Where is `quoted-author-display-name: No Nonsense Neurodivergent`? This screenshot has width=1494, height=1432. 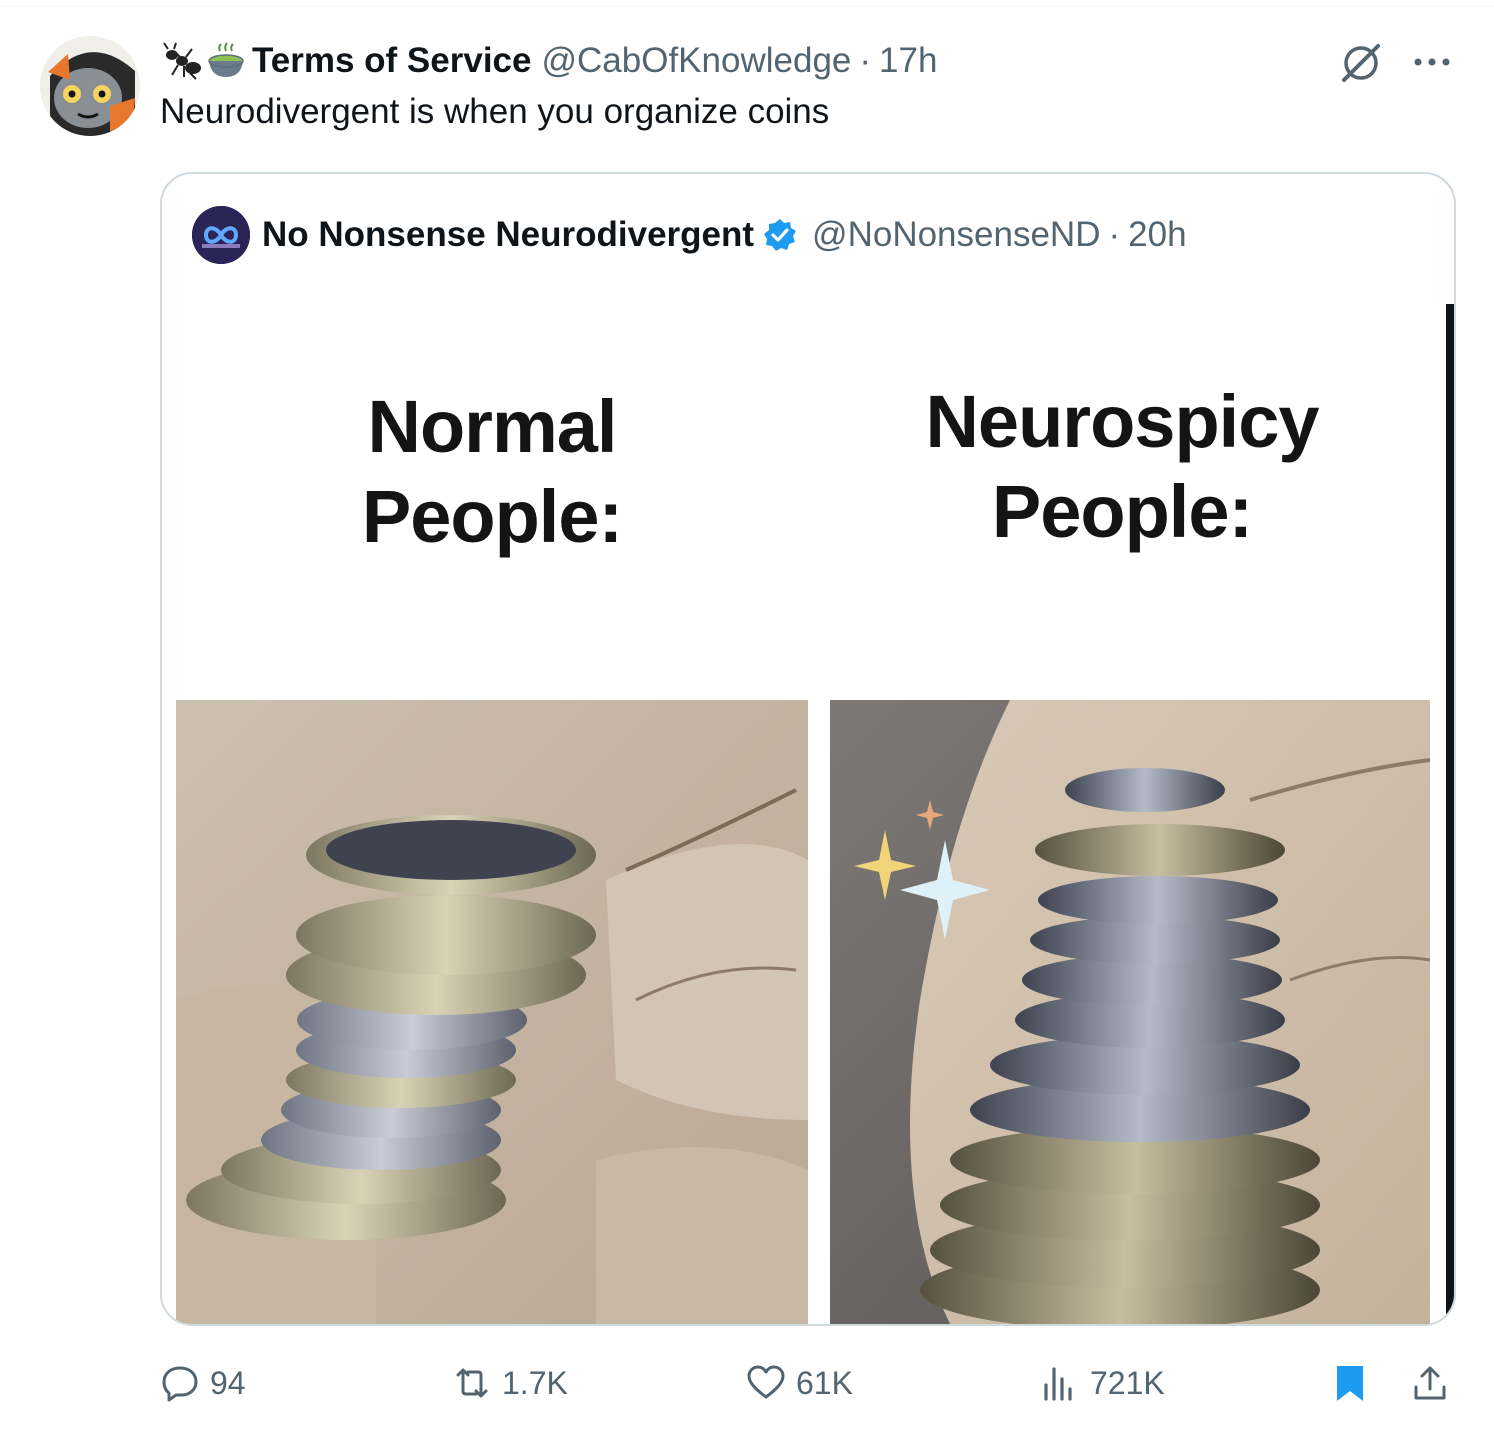 quoted-author-display-name: No Nonsense Neurodivergent is located at coordinates (508, 235).